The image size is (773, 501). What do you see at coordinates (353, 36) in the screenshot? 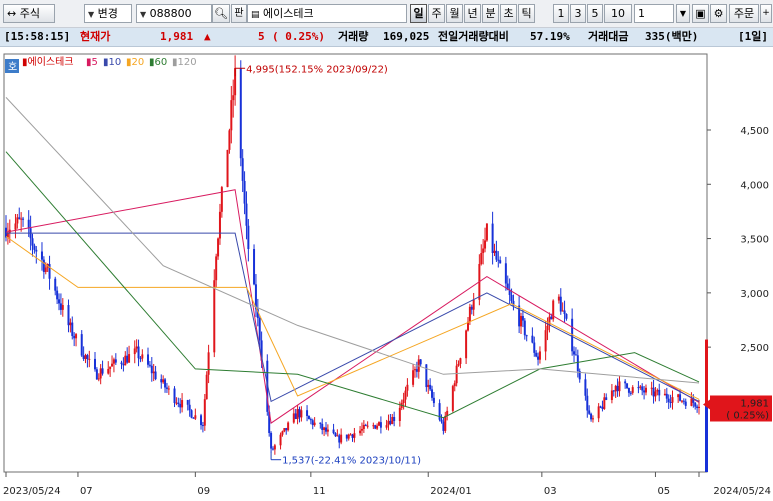
I see `volume-label: 거래량` at bounding box center [353, 36].